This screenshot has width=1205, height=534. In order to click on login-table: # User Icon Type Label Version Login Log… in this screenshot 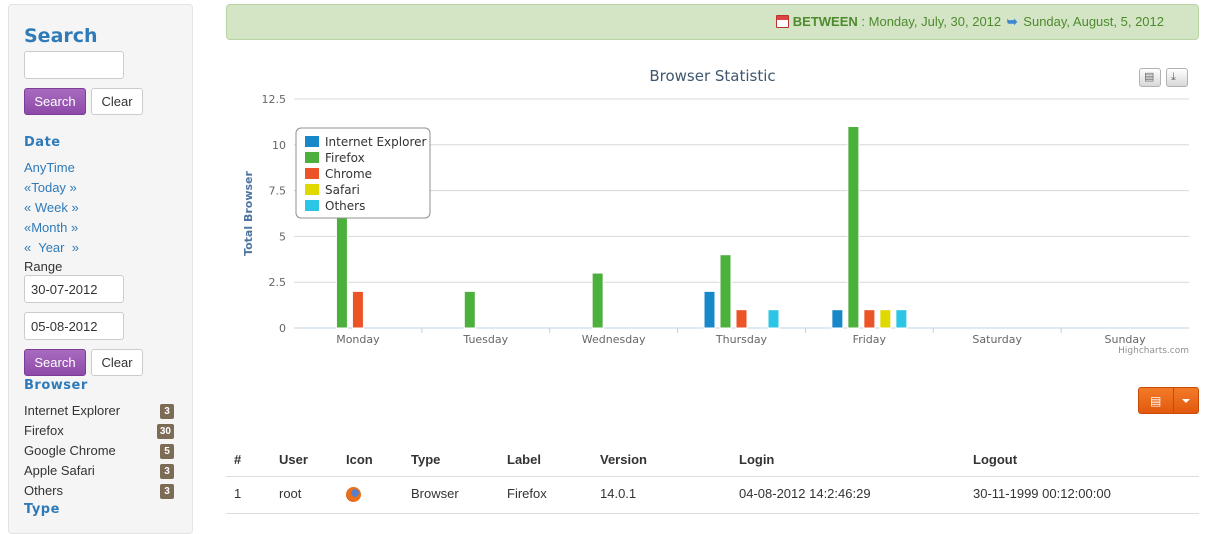, I will do `click(712, 478)`.